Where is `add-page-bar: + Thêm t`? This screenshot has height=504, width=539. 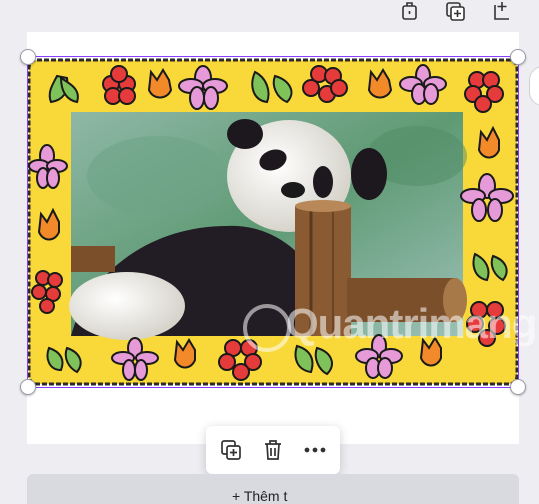
add-page-bar: + Thêm t is located at coordinates (273, 489).